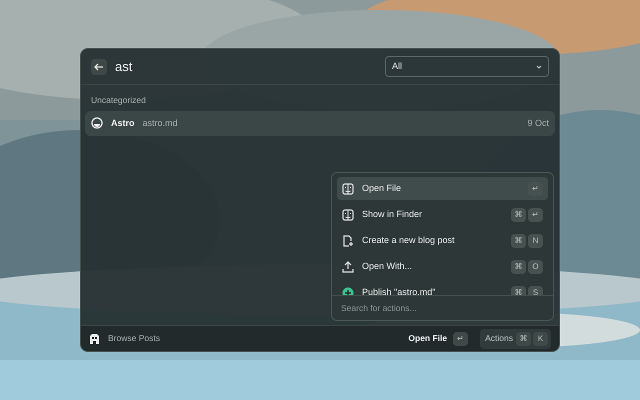 The height and width of the screenshot is (400, 640). What do you see at coordinates (320, 123) in the screenshot?
I see `result-row: Astro astro.md 9 Oct` at bounding box center [320, 123].